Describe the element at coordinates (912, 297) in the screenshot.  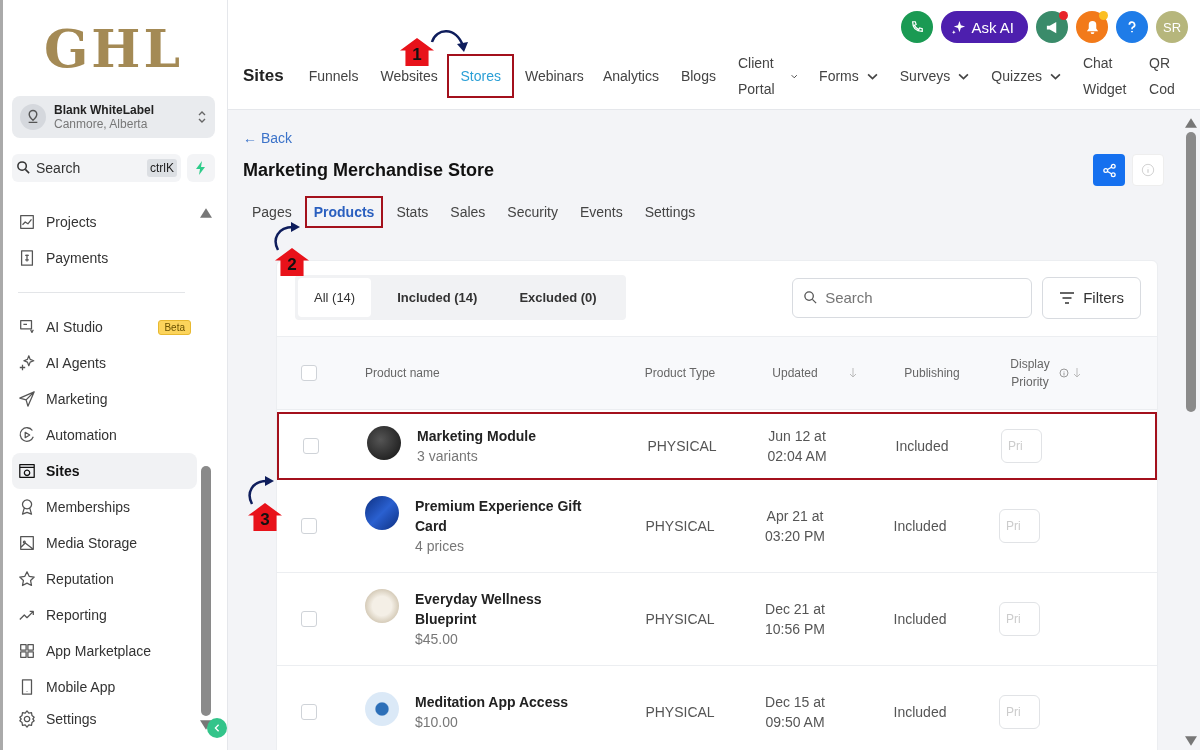
I see `search-field: Search` at that location.